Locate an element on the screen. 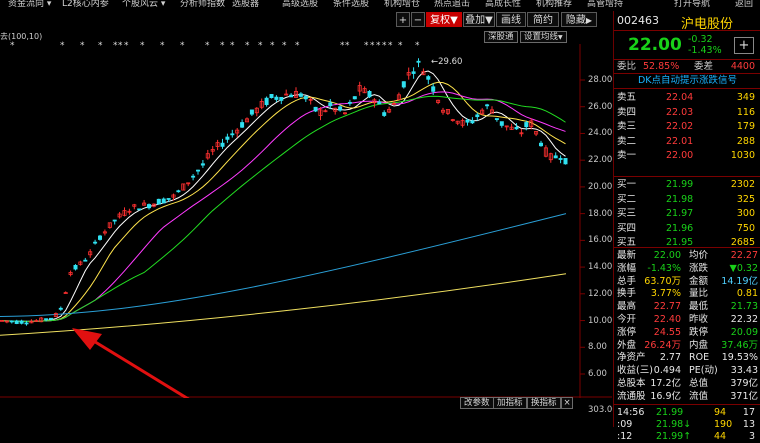 The image size is (760, 443). ma-settings-button: 设置均线▼ is located at coordinates (543, 37).